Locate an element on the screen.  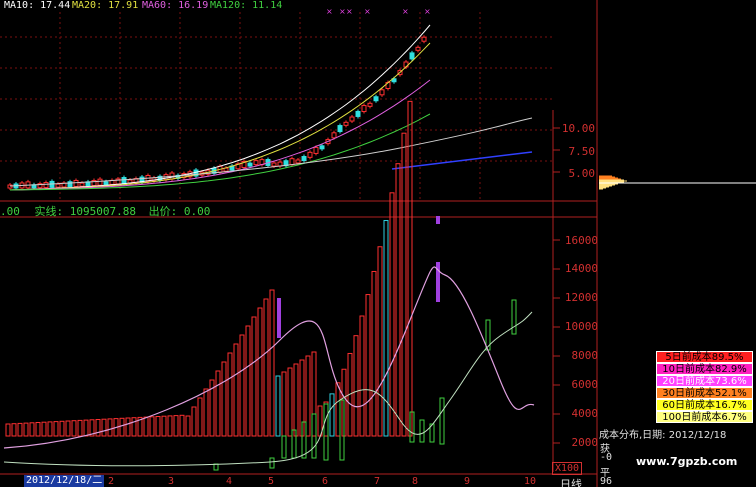
cost-row-96: 96 is located at coordinates (606, 481).